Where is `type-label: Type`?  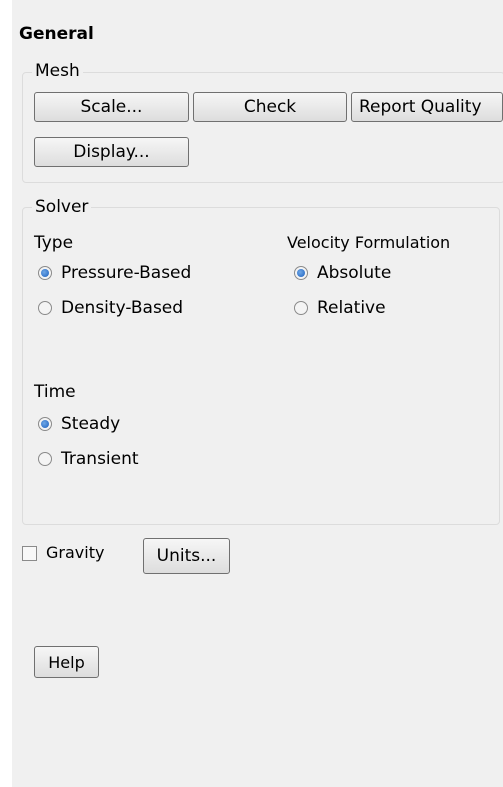 type-label: Type is located at coordinates (54, 243).